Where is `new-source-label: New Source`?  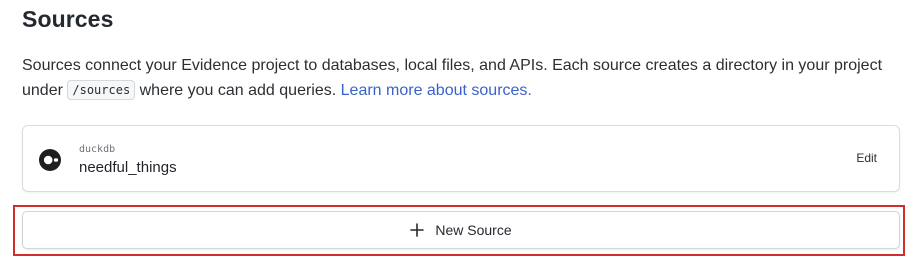
new-source-label: New Source is located at coordinates (473, 230).